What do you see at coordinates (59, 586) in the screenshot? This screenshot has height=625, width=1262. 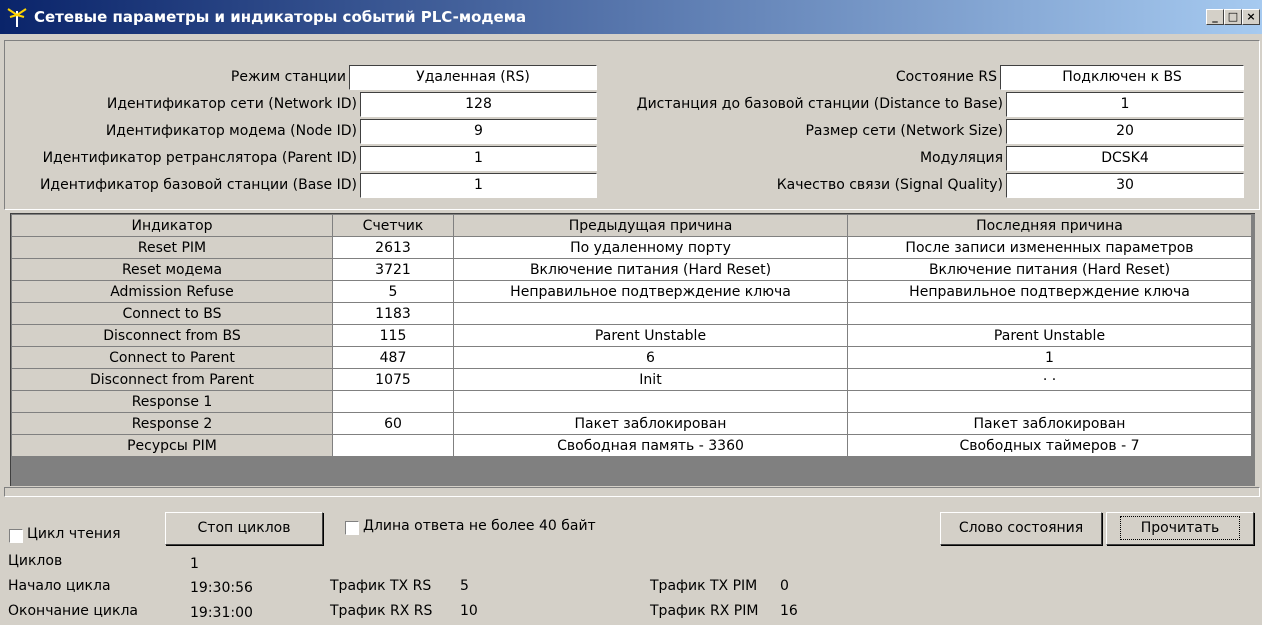 I see `cycle-start-label: Начало цикла` at bounding box center [59, 586].